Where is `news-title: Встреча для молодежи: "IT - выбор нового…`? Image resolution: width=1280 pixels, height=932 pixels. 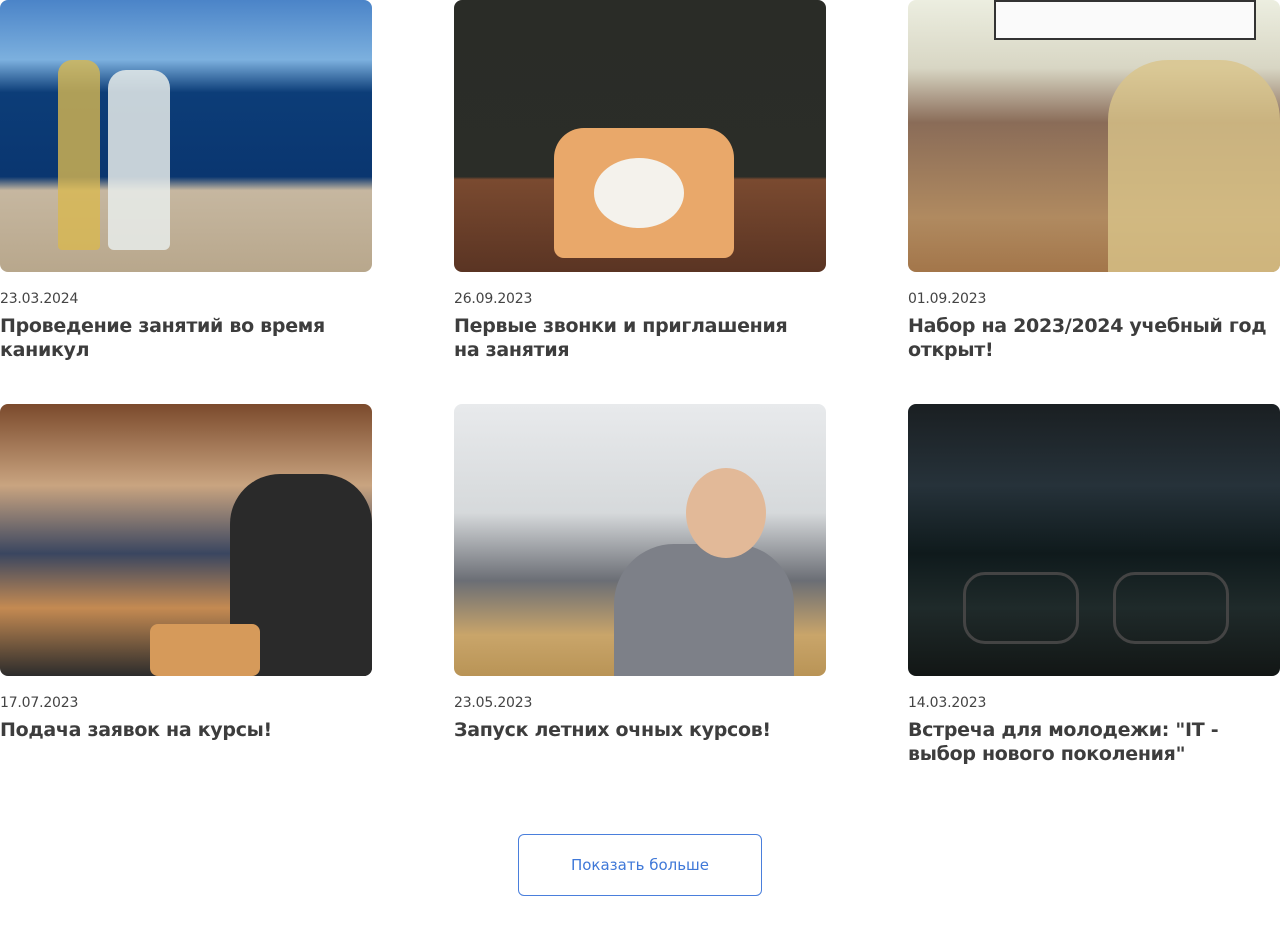
news-title: Встреча для молодежи: "IT - выбор нового… is located at coordinates (1088, 742).